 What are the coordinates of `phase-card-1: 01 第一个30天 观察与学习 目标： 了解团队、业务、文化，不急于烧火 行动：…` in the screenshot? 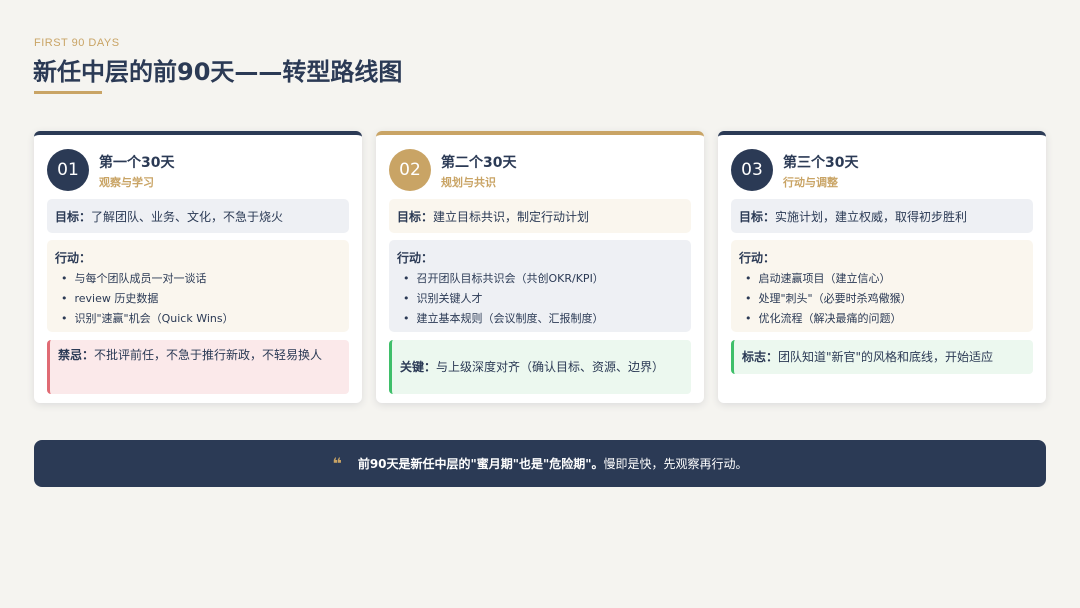 It's located at (198, 267).